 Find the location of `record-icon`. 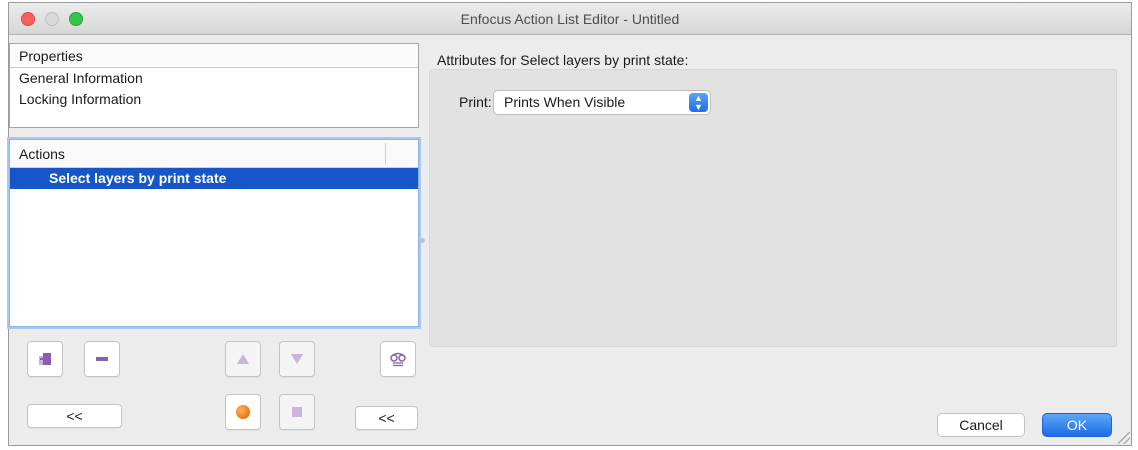

record-icon is located at coordinates (243, 412).